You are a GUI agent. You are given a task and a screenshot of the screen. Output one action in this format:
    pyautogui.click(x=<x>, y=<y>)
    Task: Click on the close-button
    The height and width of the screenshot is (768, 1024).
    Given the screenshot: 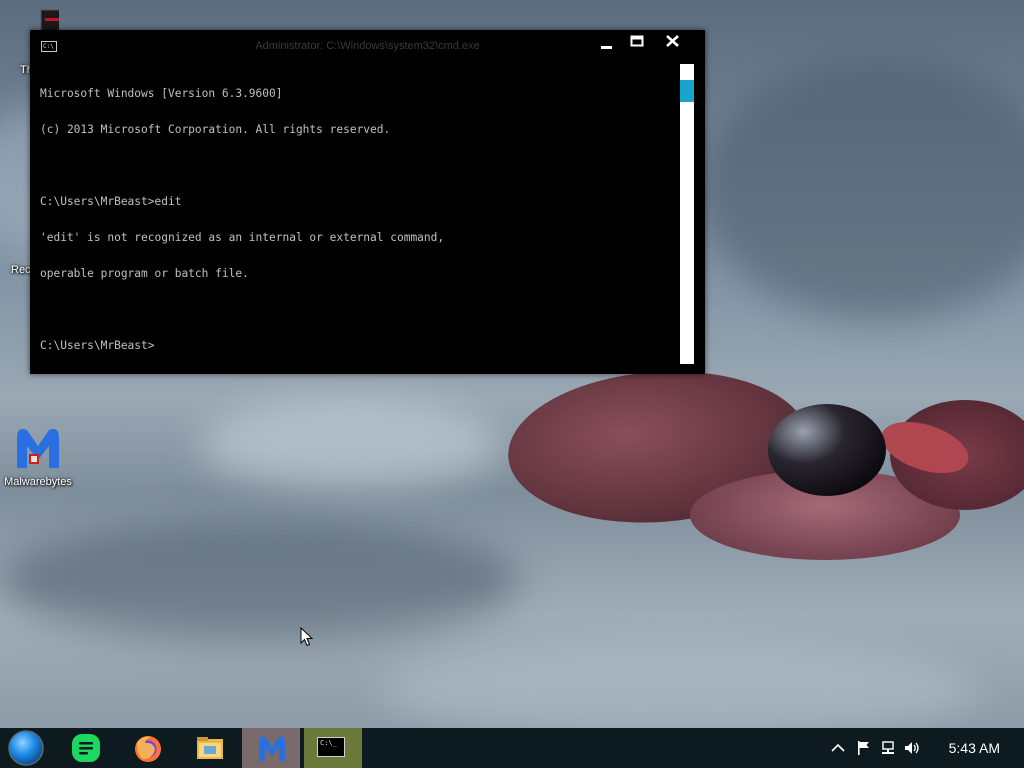 What is the action you would take?
    pyautogui.click(x=673, y=45)
    